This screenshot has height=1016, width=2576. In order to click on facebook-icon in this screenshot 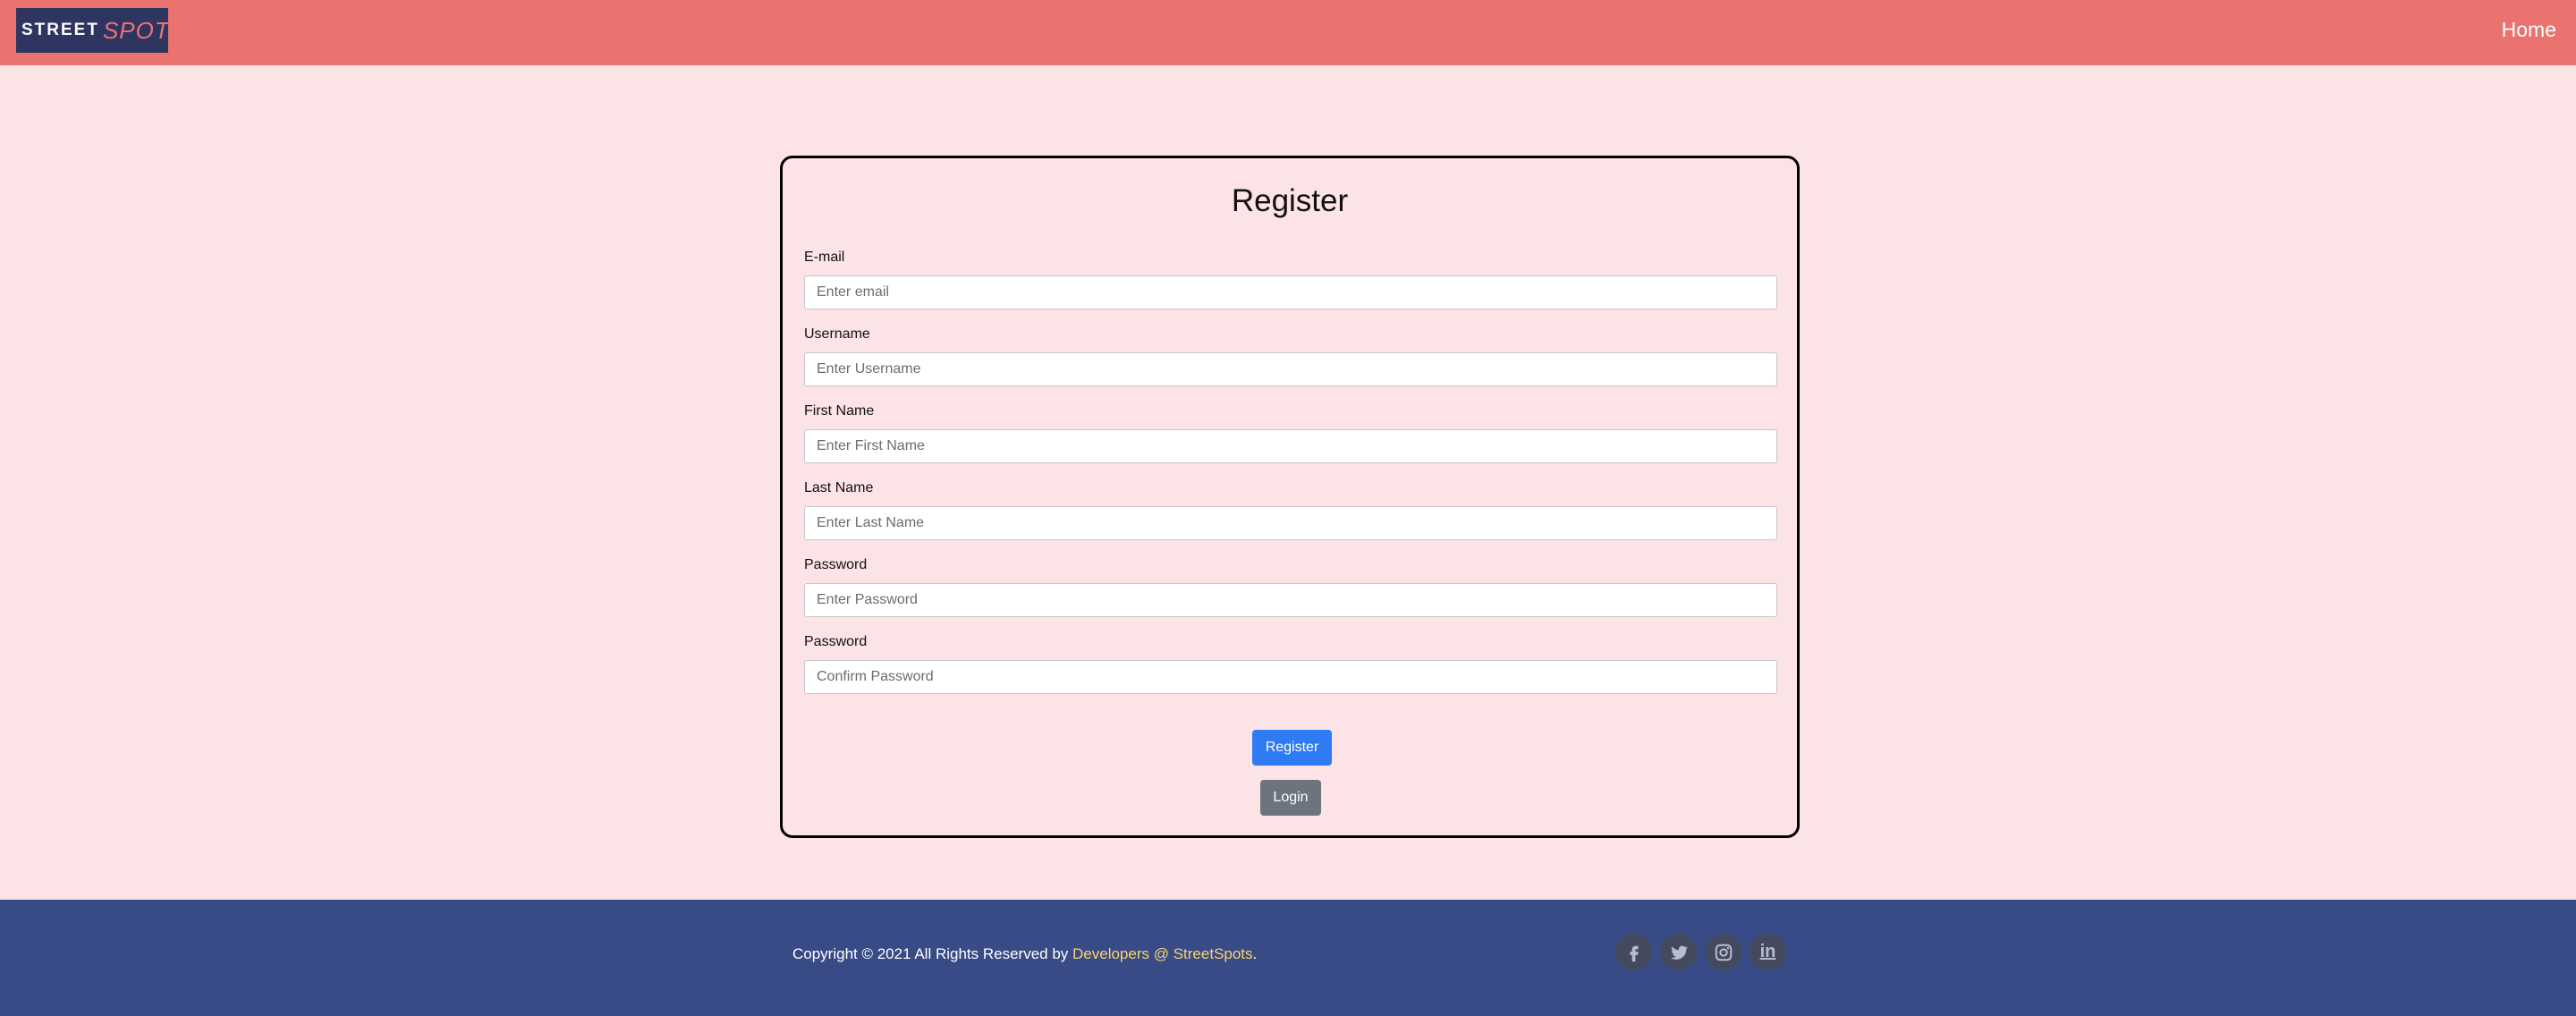, I will do `click(1633, 952)`.